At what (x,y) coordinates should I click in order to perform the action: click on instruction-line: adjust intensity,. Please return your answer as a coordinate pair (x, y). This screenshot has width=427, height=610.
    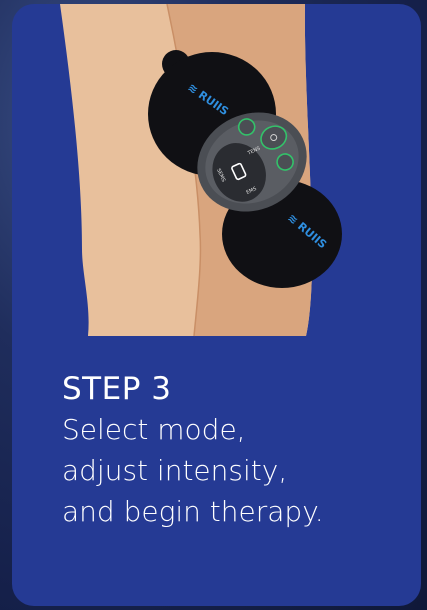
    Looking at the image, I should click on (175, 470).